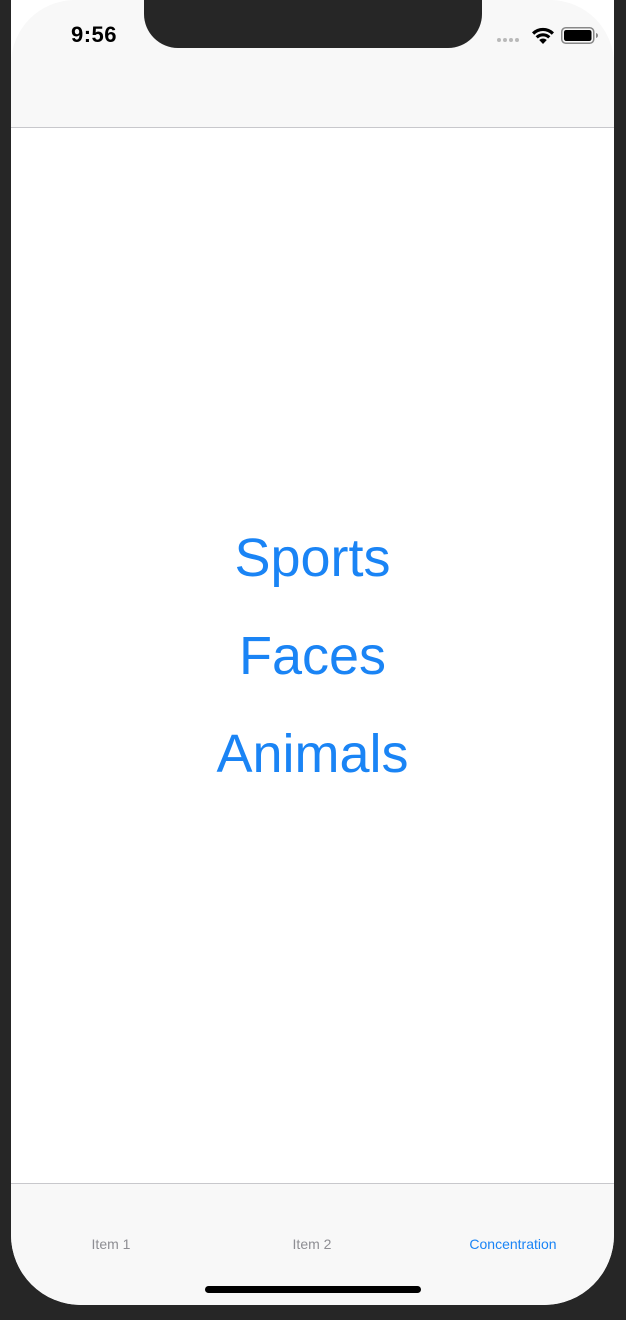 This screenshot has height=1320, width=626. I want to click on battery-icon, so click(579, 35).